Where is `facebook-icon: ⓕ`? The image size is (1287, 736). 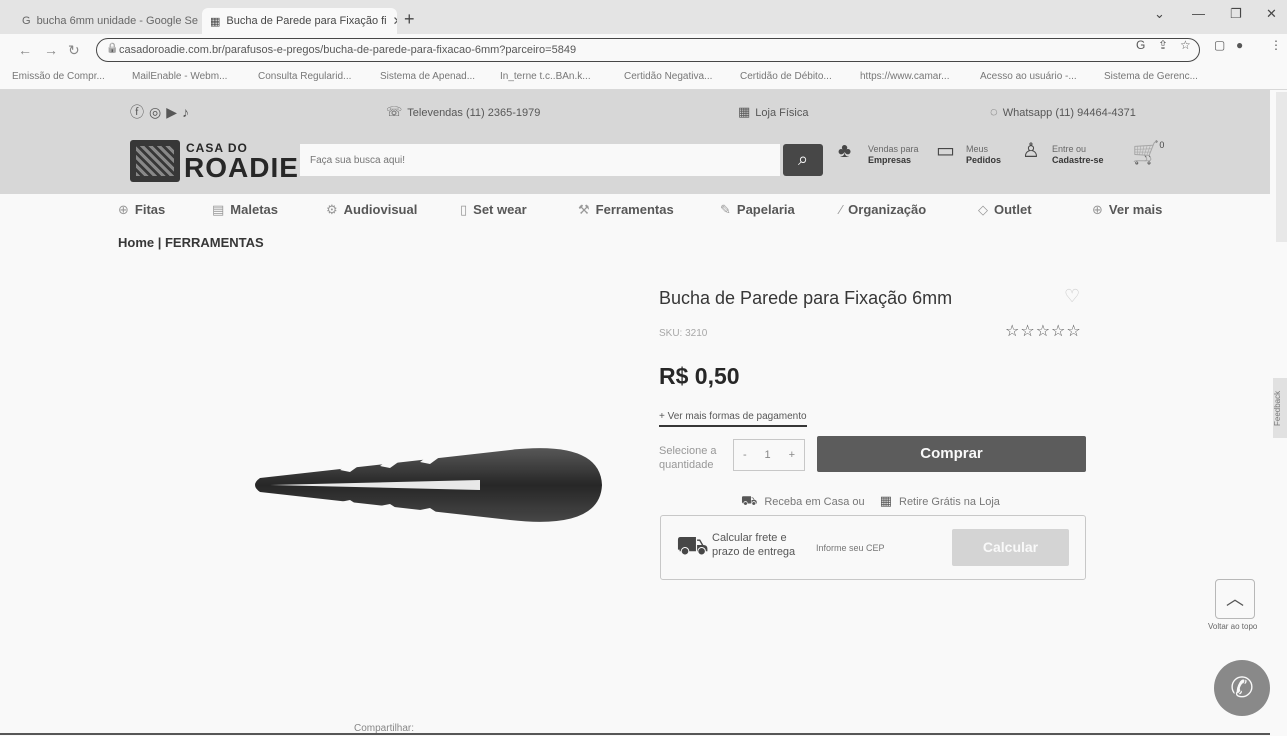
facebook-icon: ⓕ is located at coordinates (139, 112).